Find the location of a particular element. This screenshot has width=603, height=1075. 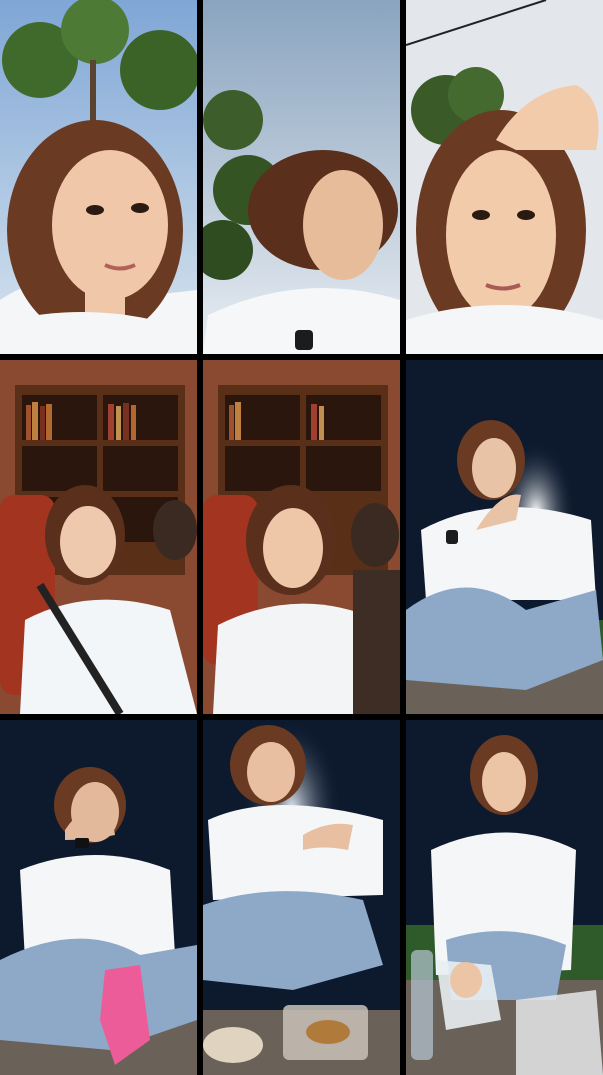

video-tile-r2c3 is located at coordinates (504, 537).